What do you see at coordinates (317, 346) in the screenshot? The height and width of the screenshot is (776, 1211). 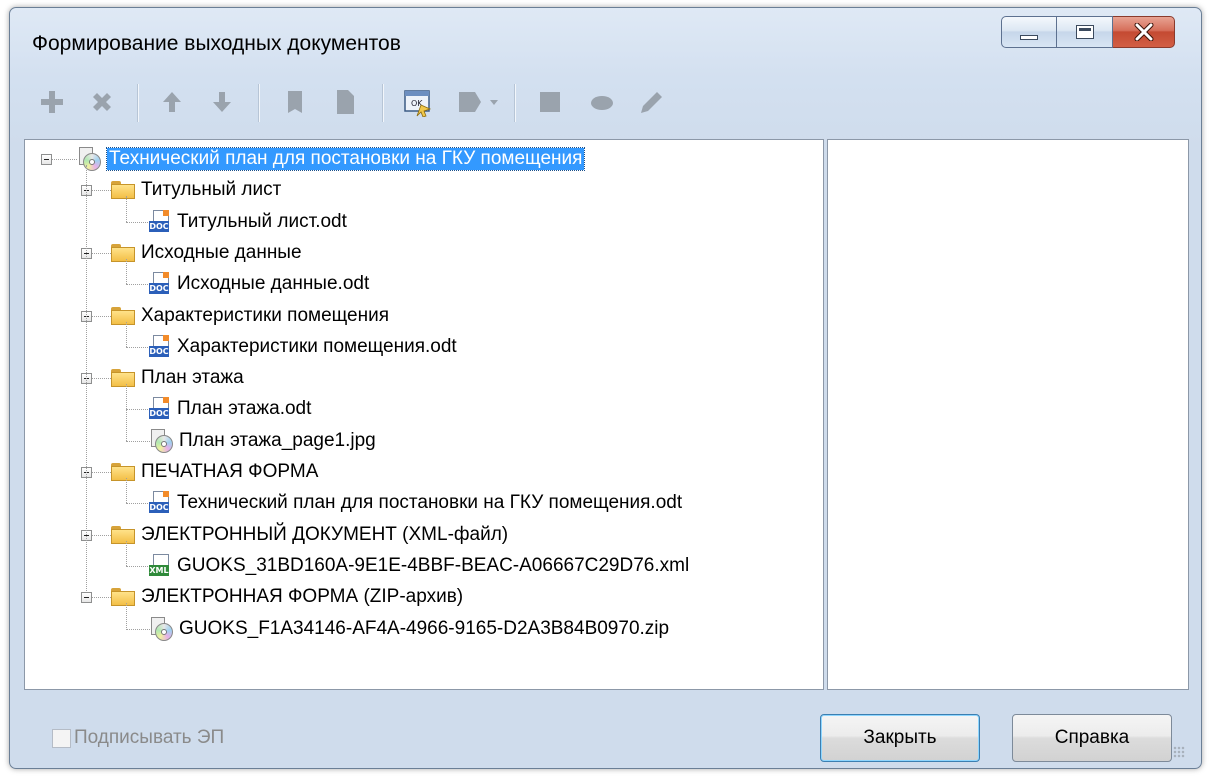 I see `tree-file-label: Характеристики помещения.odt` at bounding box center [317, 346].